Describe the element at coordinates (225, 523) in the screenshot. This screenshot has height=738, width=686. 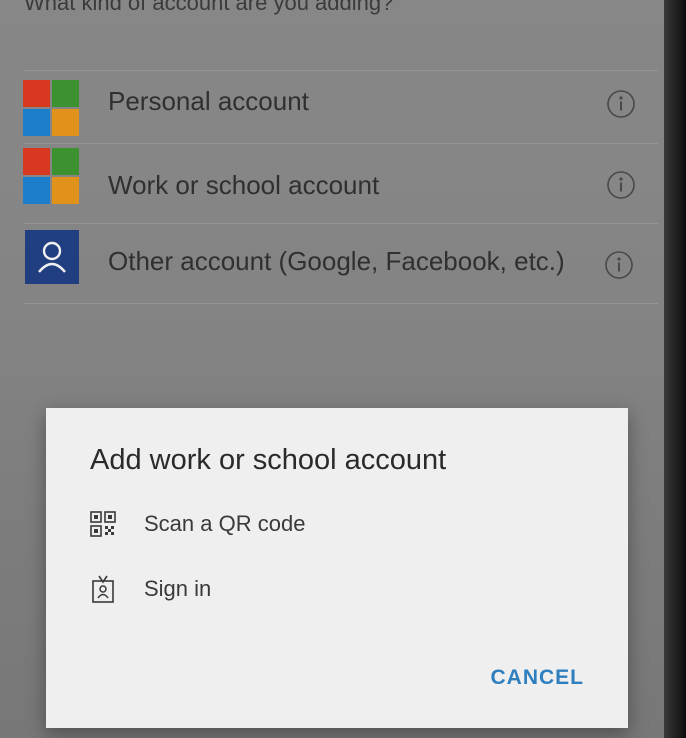
I see `scan-qr-code-label: Scan a QR code` at that location.